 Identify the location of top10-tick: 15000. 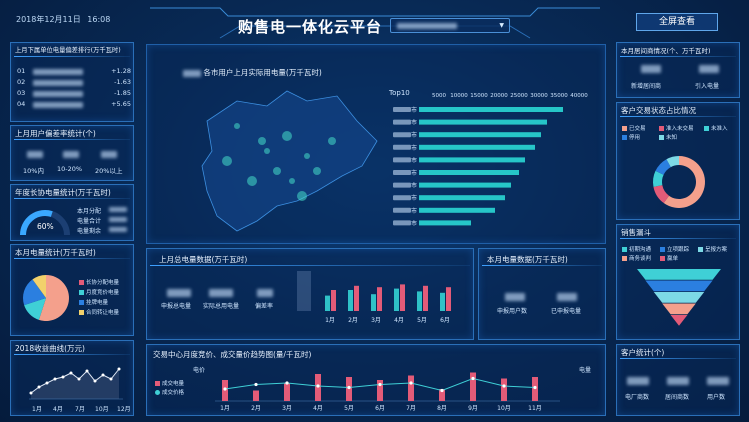
(479, 96).